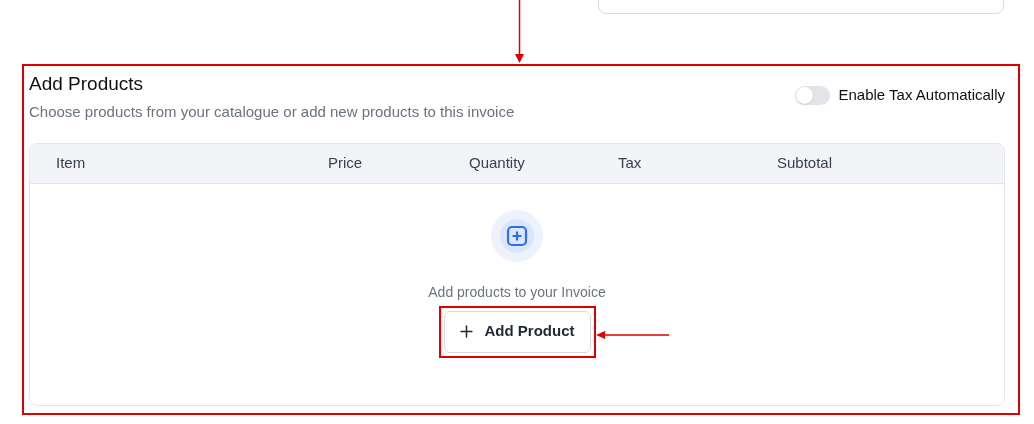 The image size is (1034, 424). Describe the element at coordinates (272, 112) in the screenshot. I see `section-subtitle: Choose products from your catalogue or add new products to this invoice` at that location.